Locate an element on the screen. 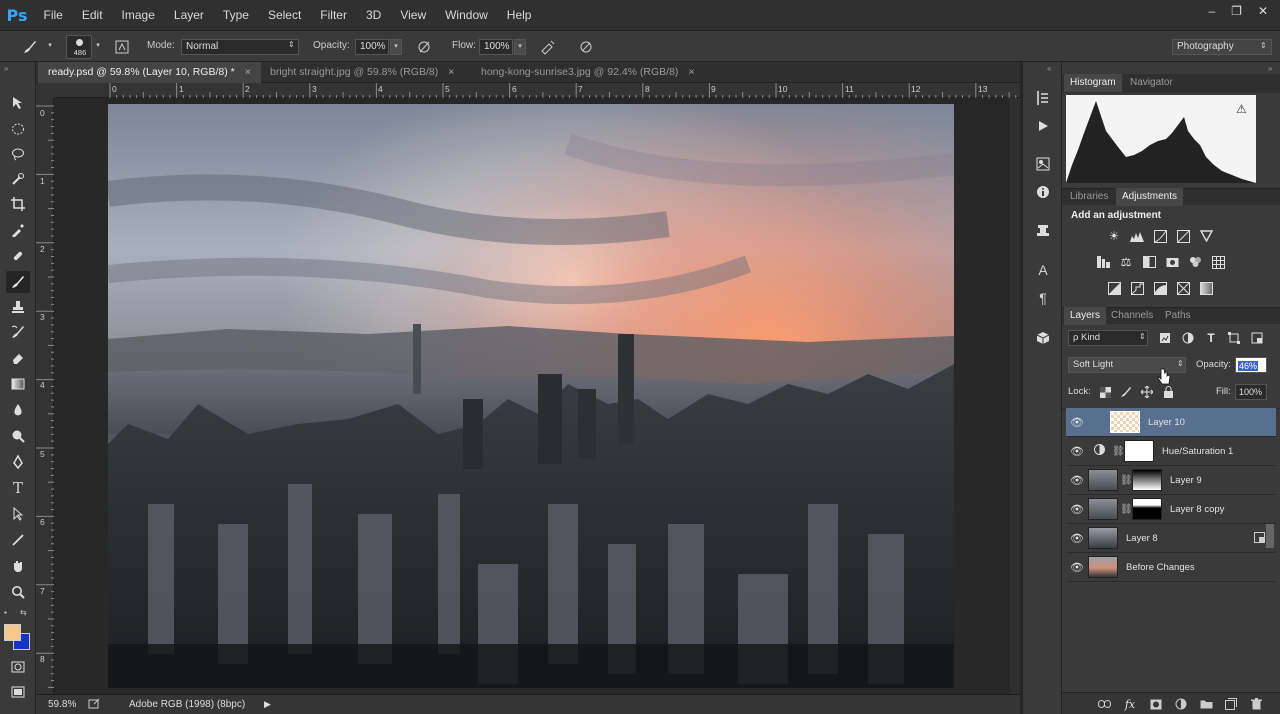 The image size is (1280, 714). layer-filter-kind: ρ Kind is located at coordinates (1108, 338).